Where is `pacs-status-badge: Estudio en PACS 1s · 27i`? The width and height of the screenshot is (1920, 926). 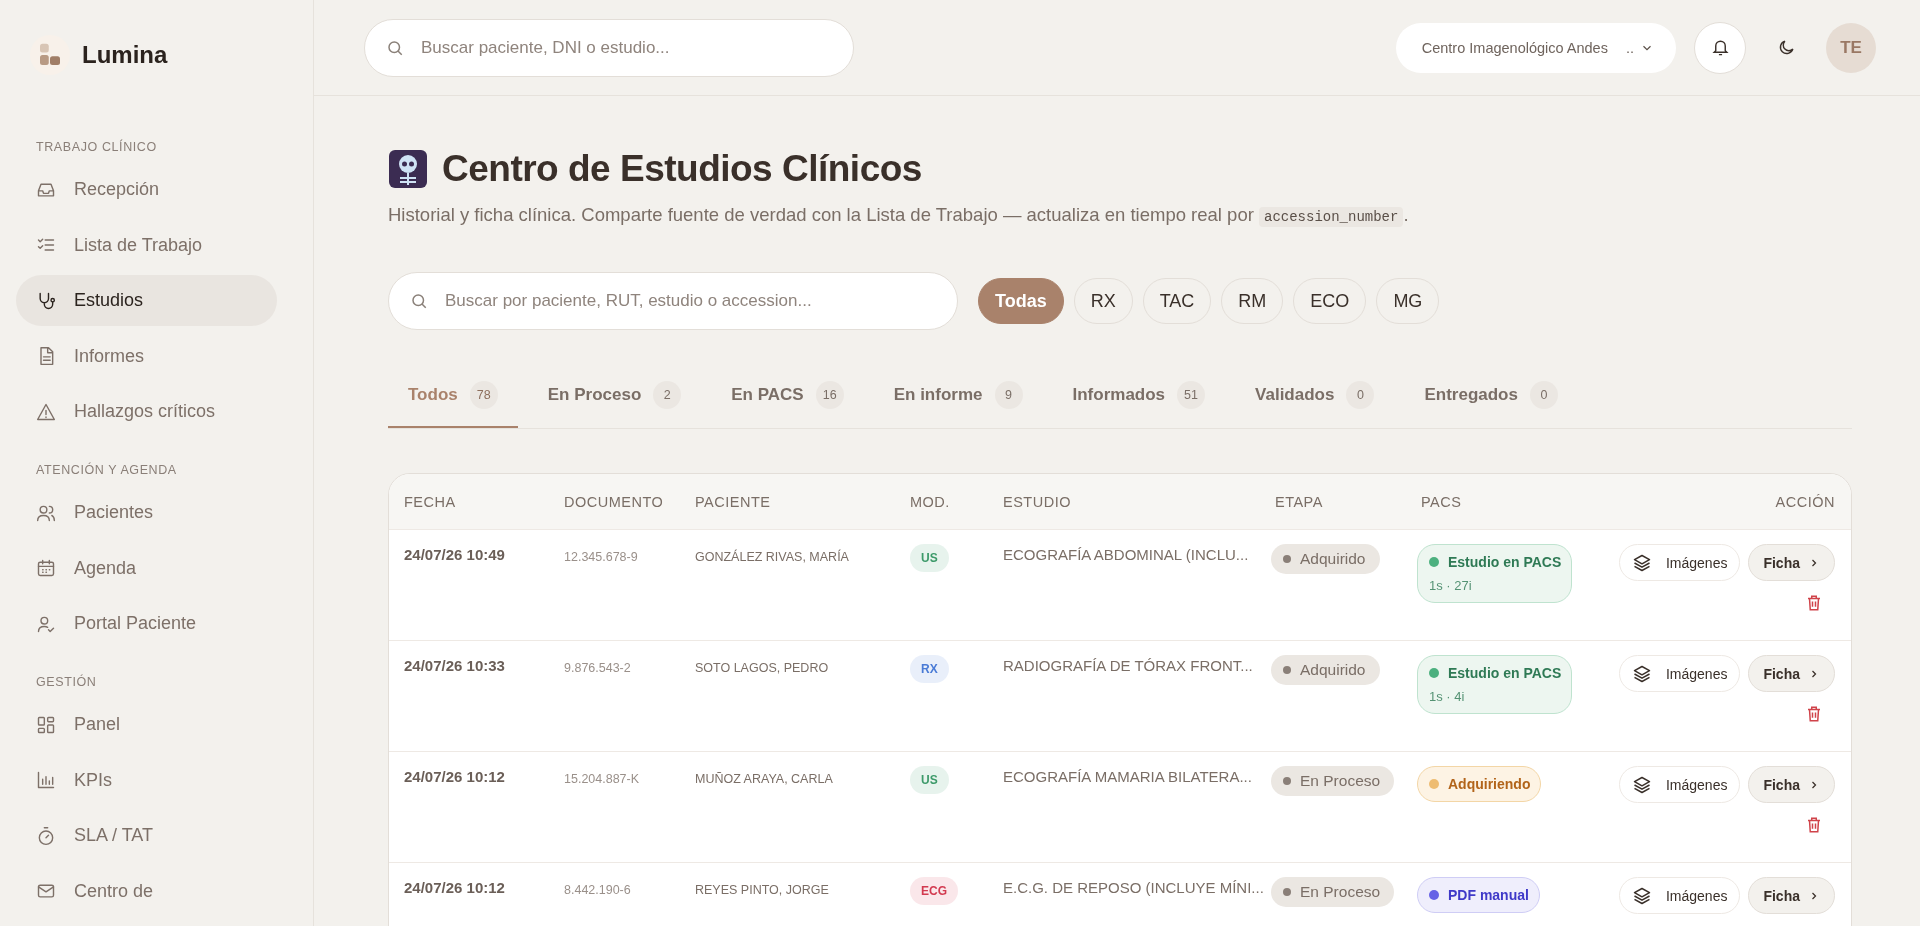 pacs-status-badge: Estudio en PACS 1s · 27i is located at coordinates (1495, 573).